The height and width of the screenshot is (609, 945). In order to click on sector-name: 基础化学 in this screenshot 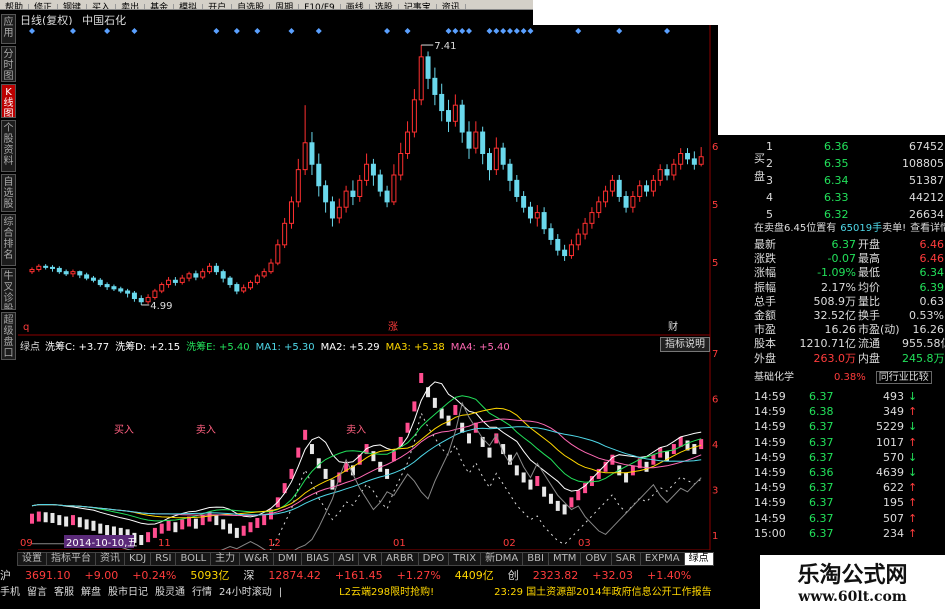, I will do `click(774, 377)`.